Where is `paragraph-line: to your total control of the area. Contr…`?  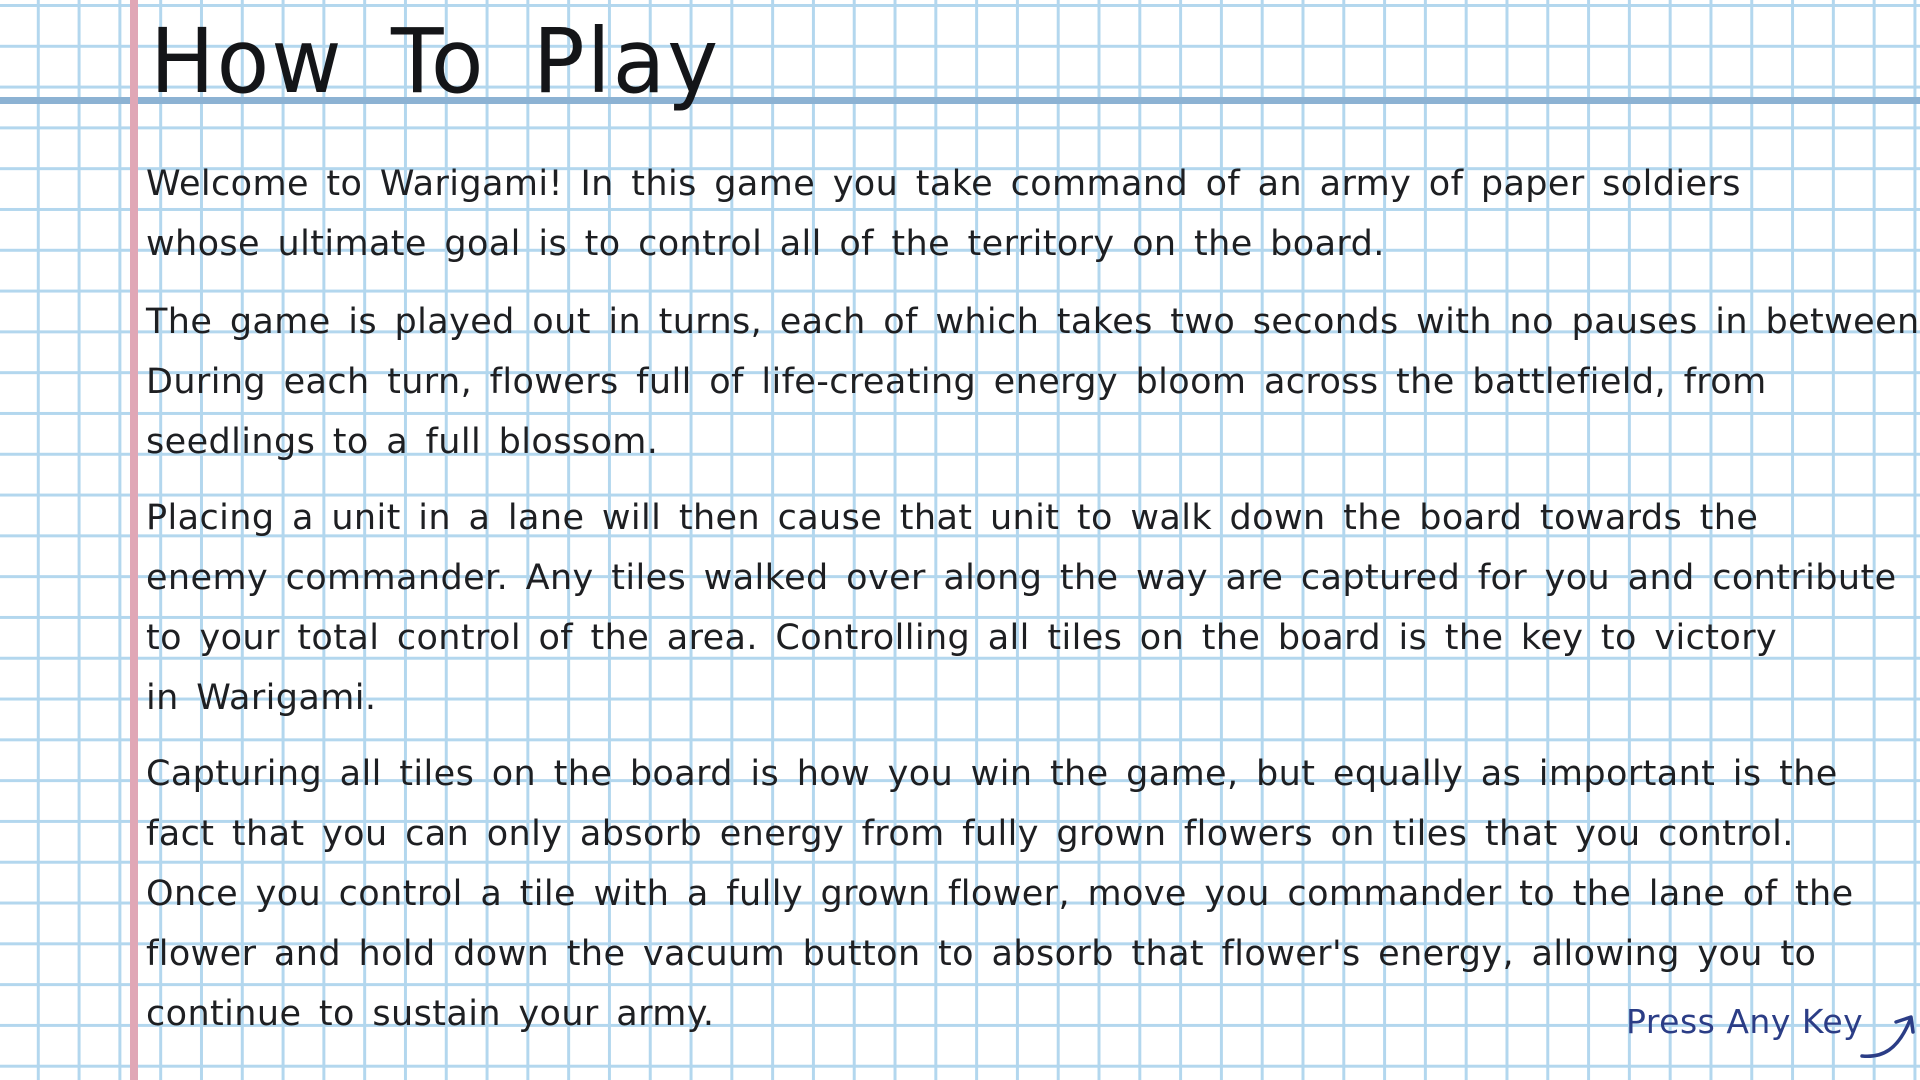 paragraph-line: to your total control of the area. Contr… is located at coordinates (962, 638).